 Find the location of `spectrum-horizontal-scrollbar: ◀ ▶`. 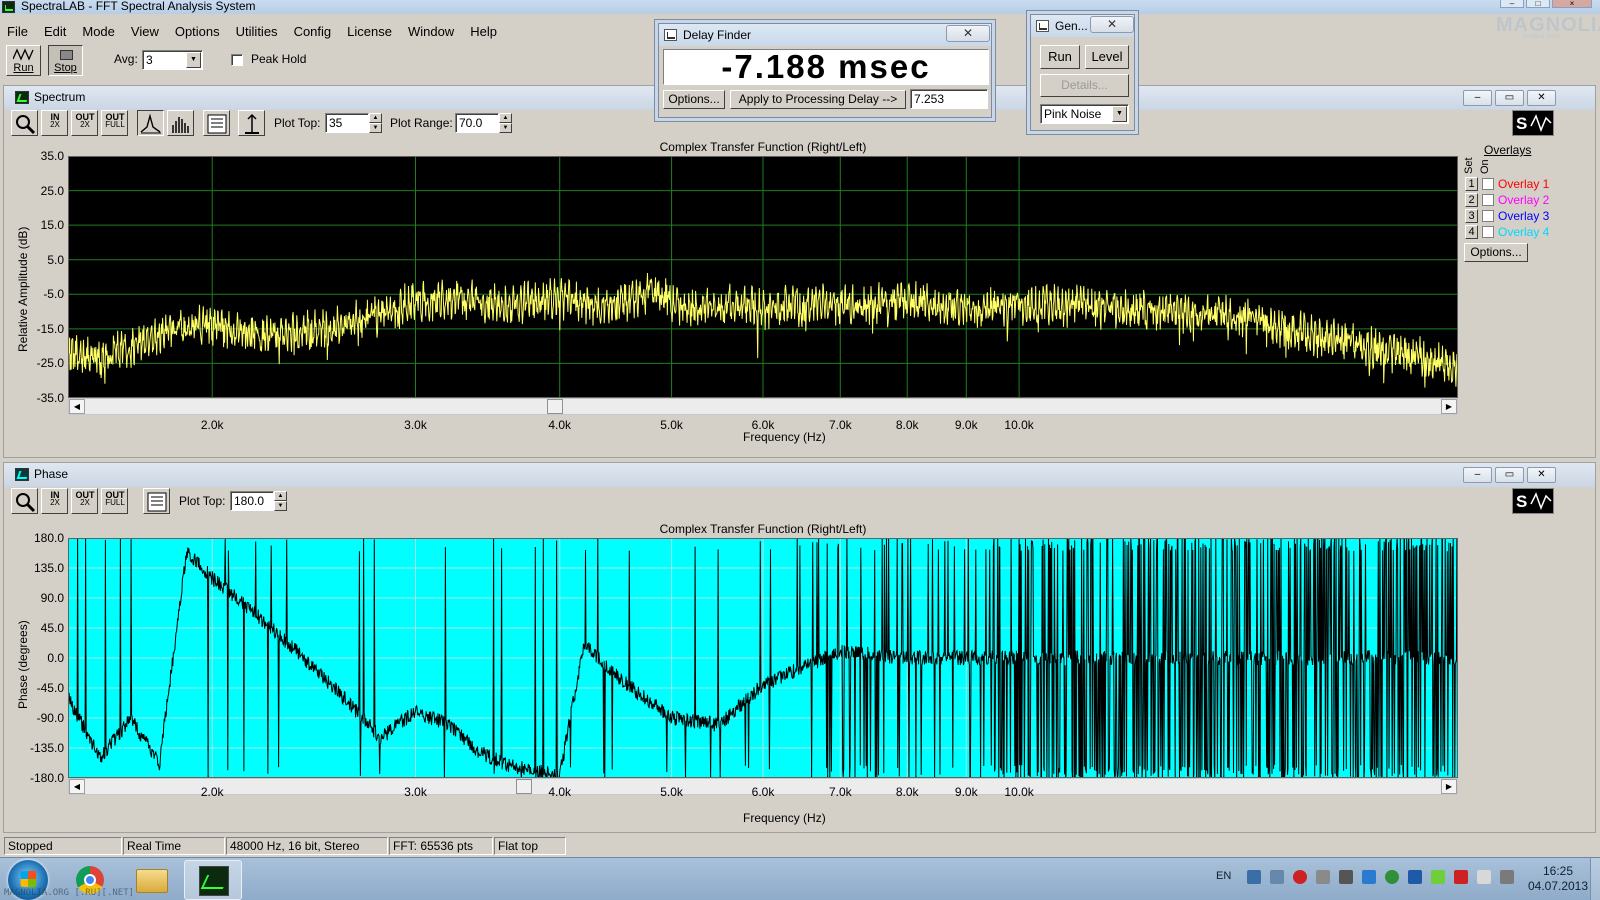

spectrum-horizontal-scrollbar: ◀ ▶ is located at coordinates (763, 406).